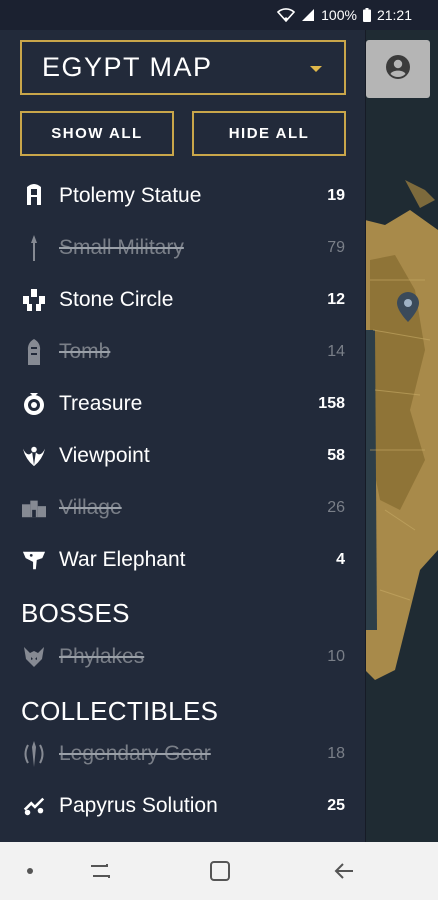 The width and height of the screenshot is (438, 900). I want to click on category-label: War Elephant, so click(122, 559).